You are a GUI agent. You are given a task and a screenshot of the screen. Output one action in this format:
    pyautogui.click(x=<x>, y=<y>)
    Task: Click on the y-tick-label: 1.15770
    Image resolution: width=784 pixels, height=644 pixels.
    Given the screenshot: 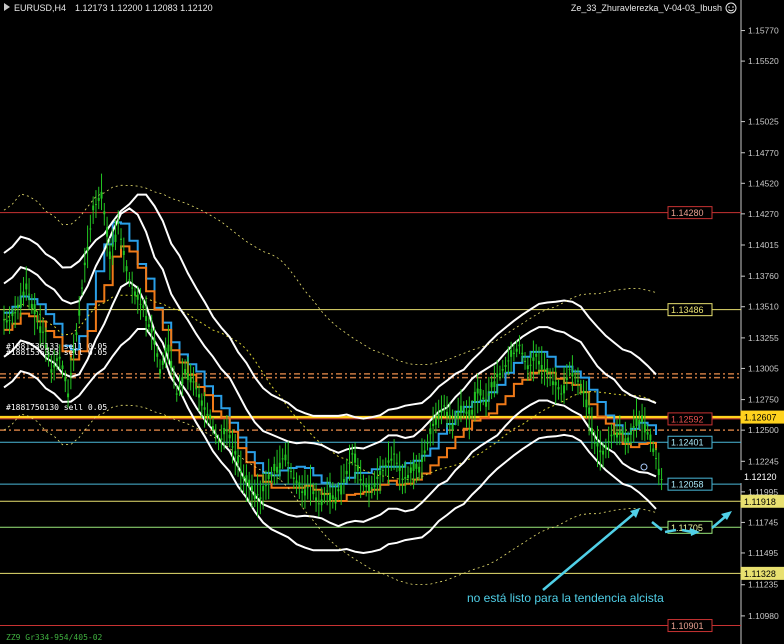 What is the action you would take?
    pyautogui.click(x=763, y=31)
    